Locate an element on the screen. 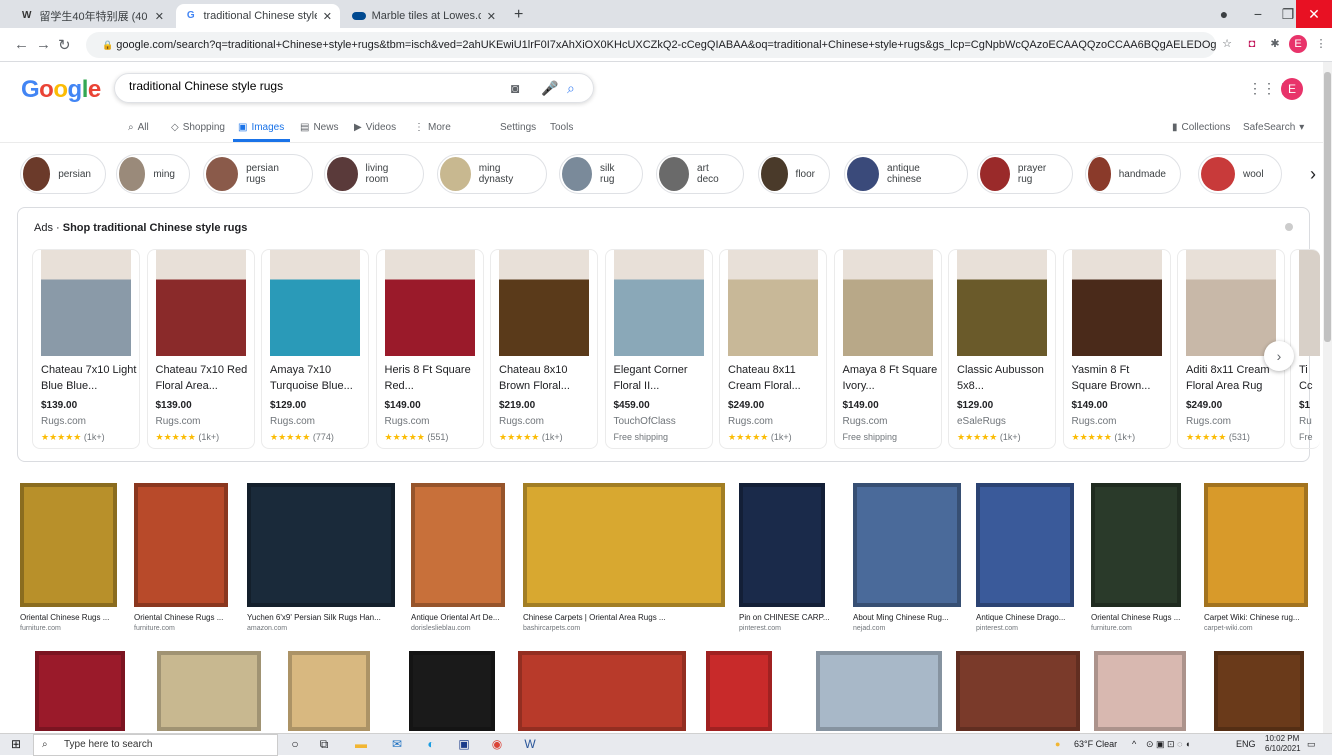 The width and height of the screenshot is (1332, 756). tab-google-search: G traditional Chinese style rugs - G ✕ is located at coordinates (258, 16).